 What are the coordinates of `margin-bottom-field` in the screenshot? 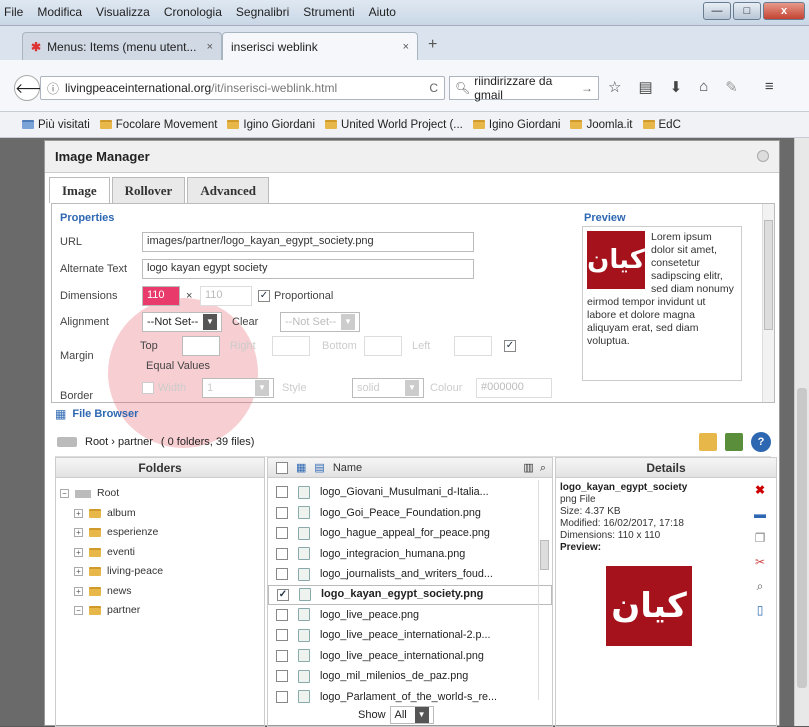 It's located at (383, 346).